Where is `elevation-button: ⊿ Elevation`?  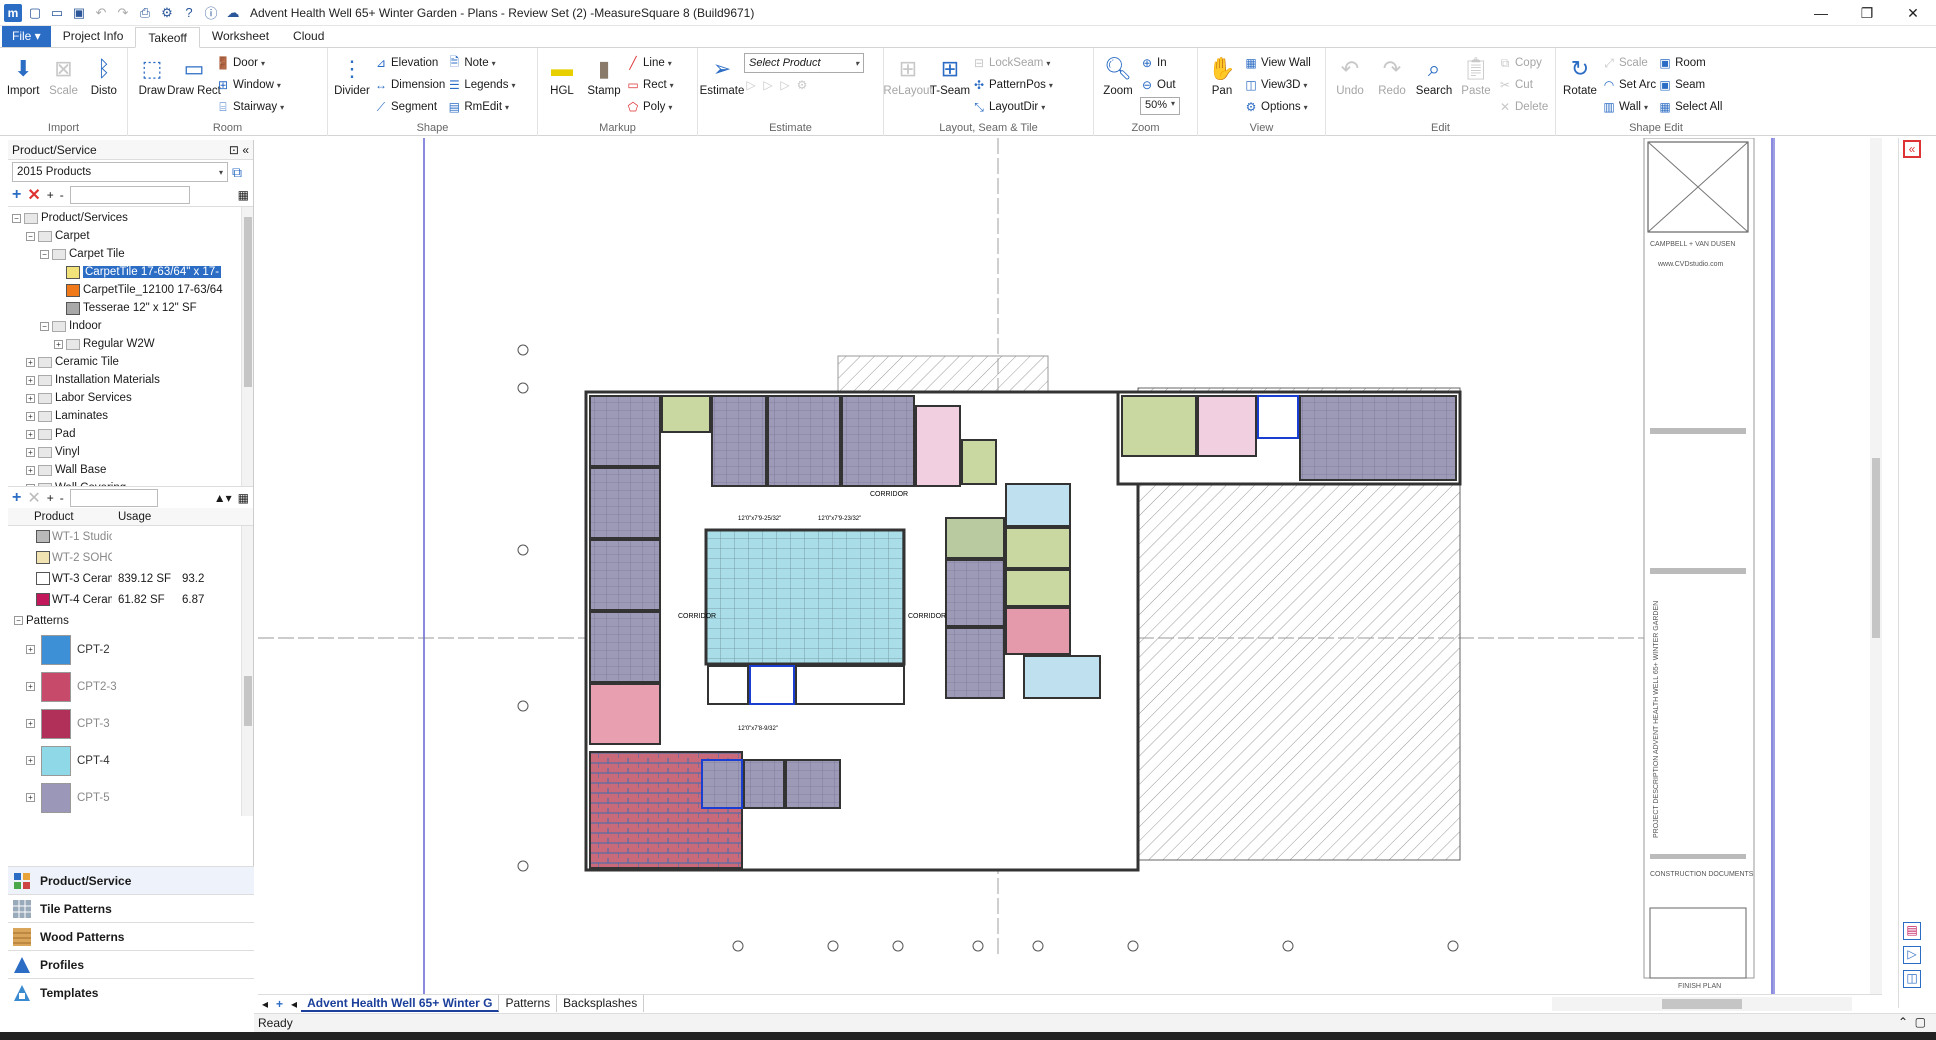 elevation-button: ⊿ Elevation is located at coordinates (409, 63).